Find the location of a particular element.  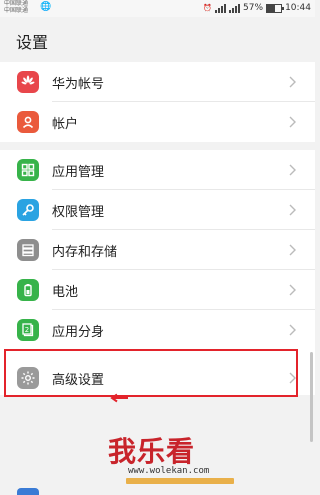

key-icon is located at coordinates (28, 210).